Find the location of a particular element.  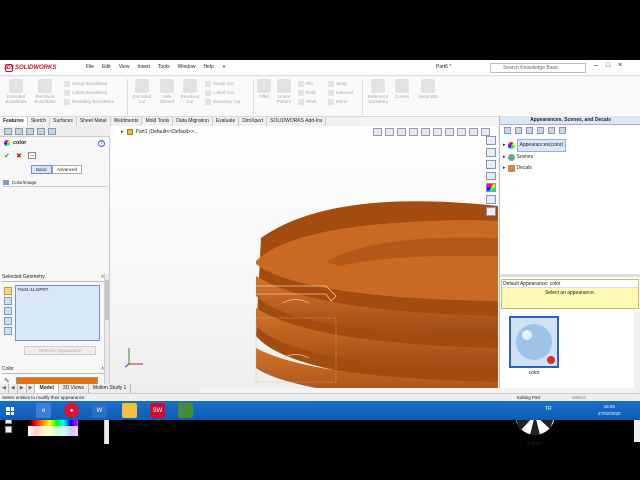

intersect-button: Intersect is located at coordinates (340, 92).